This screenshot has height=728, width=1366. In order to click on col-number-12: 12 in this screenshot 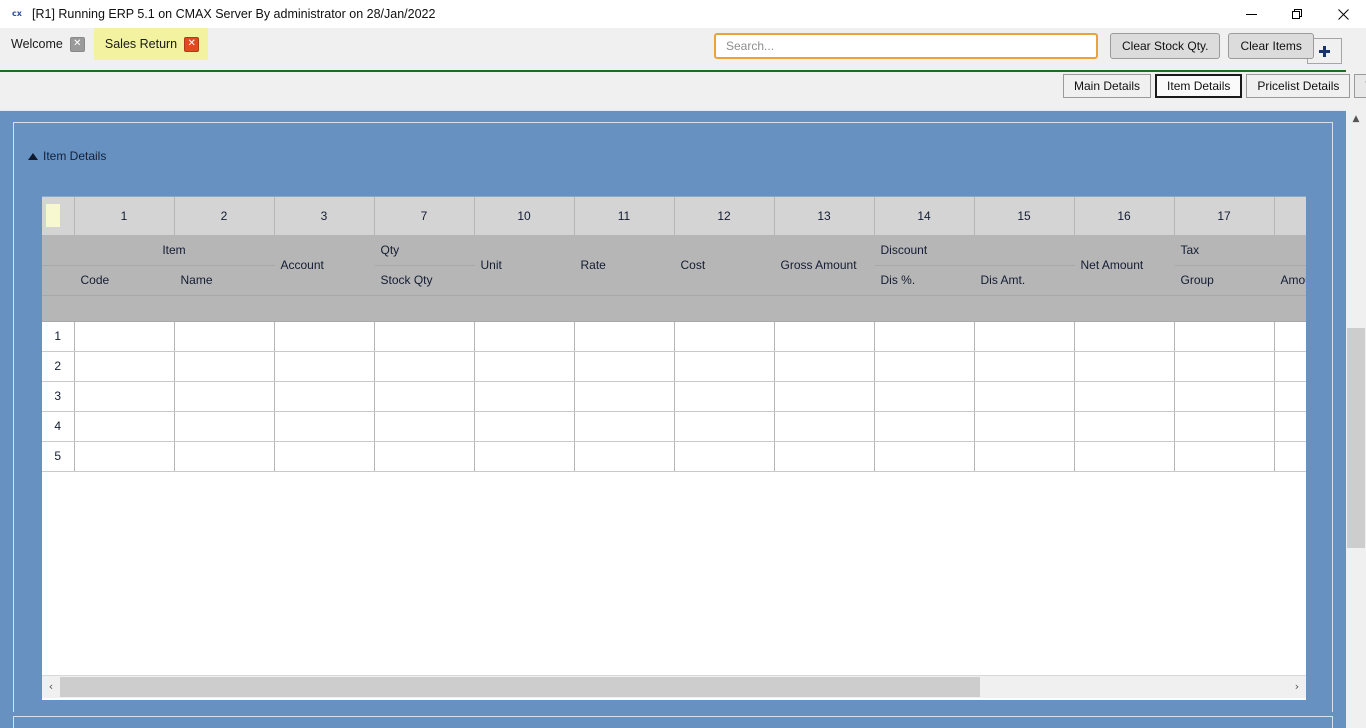, I will do `click(724, 216)`.